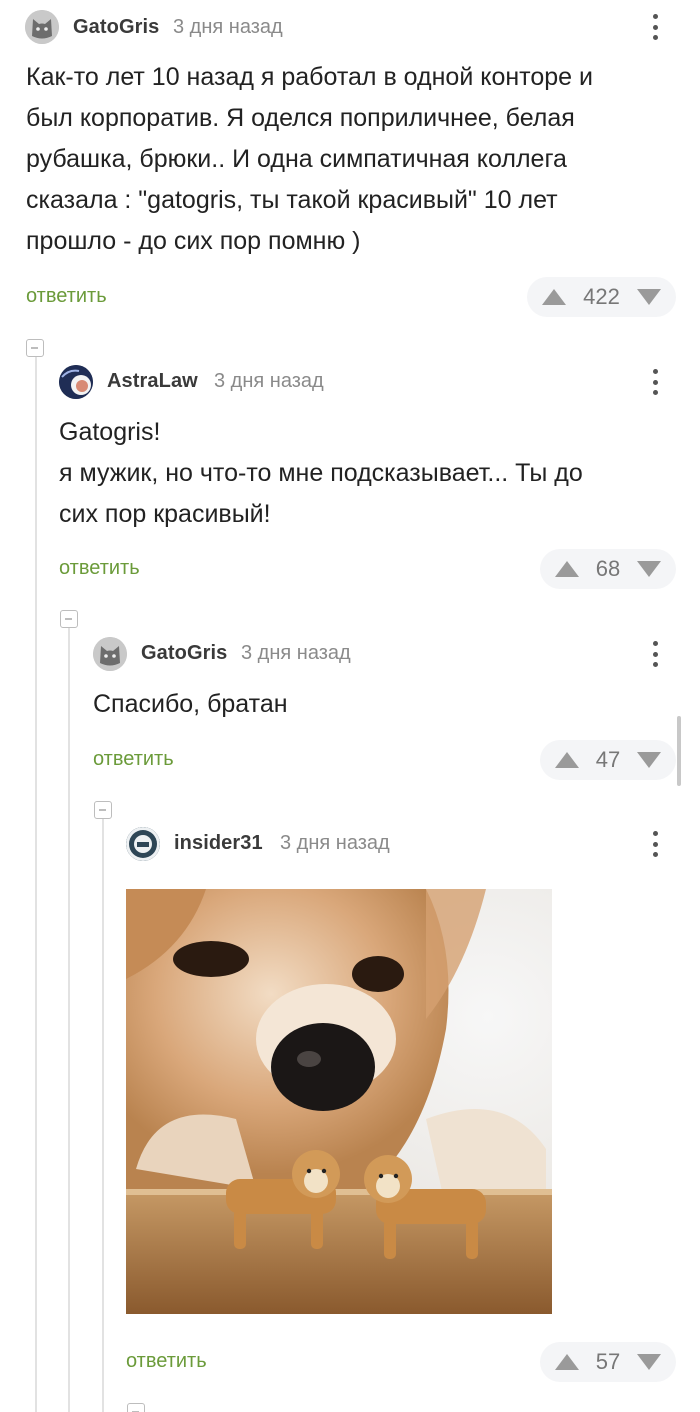 The width and height of the screenshot is (700, 1412). I want to click on rating-count: 47, so click(608, 759).